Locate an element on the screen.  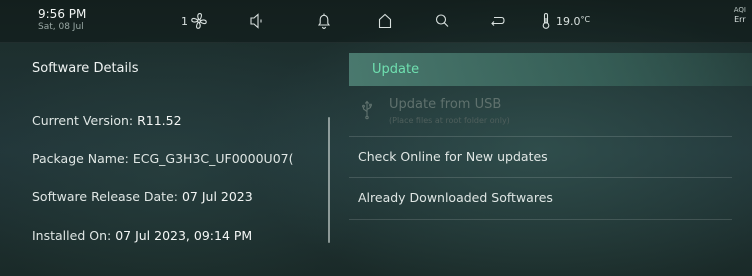
package-name-value: ECG_G3H3C_UF0000U07( is located at coordinates (213, 158).